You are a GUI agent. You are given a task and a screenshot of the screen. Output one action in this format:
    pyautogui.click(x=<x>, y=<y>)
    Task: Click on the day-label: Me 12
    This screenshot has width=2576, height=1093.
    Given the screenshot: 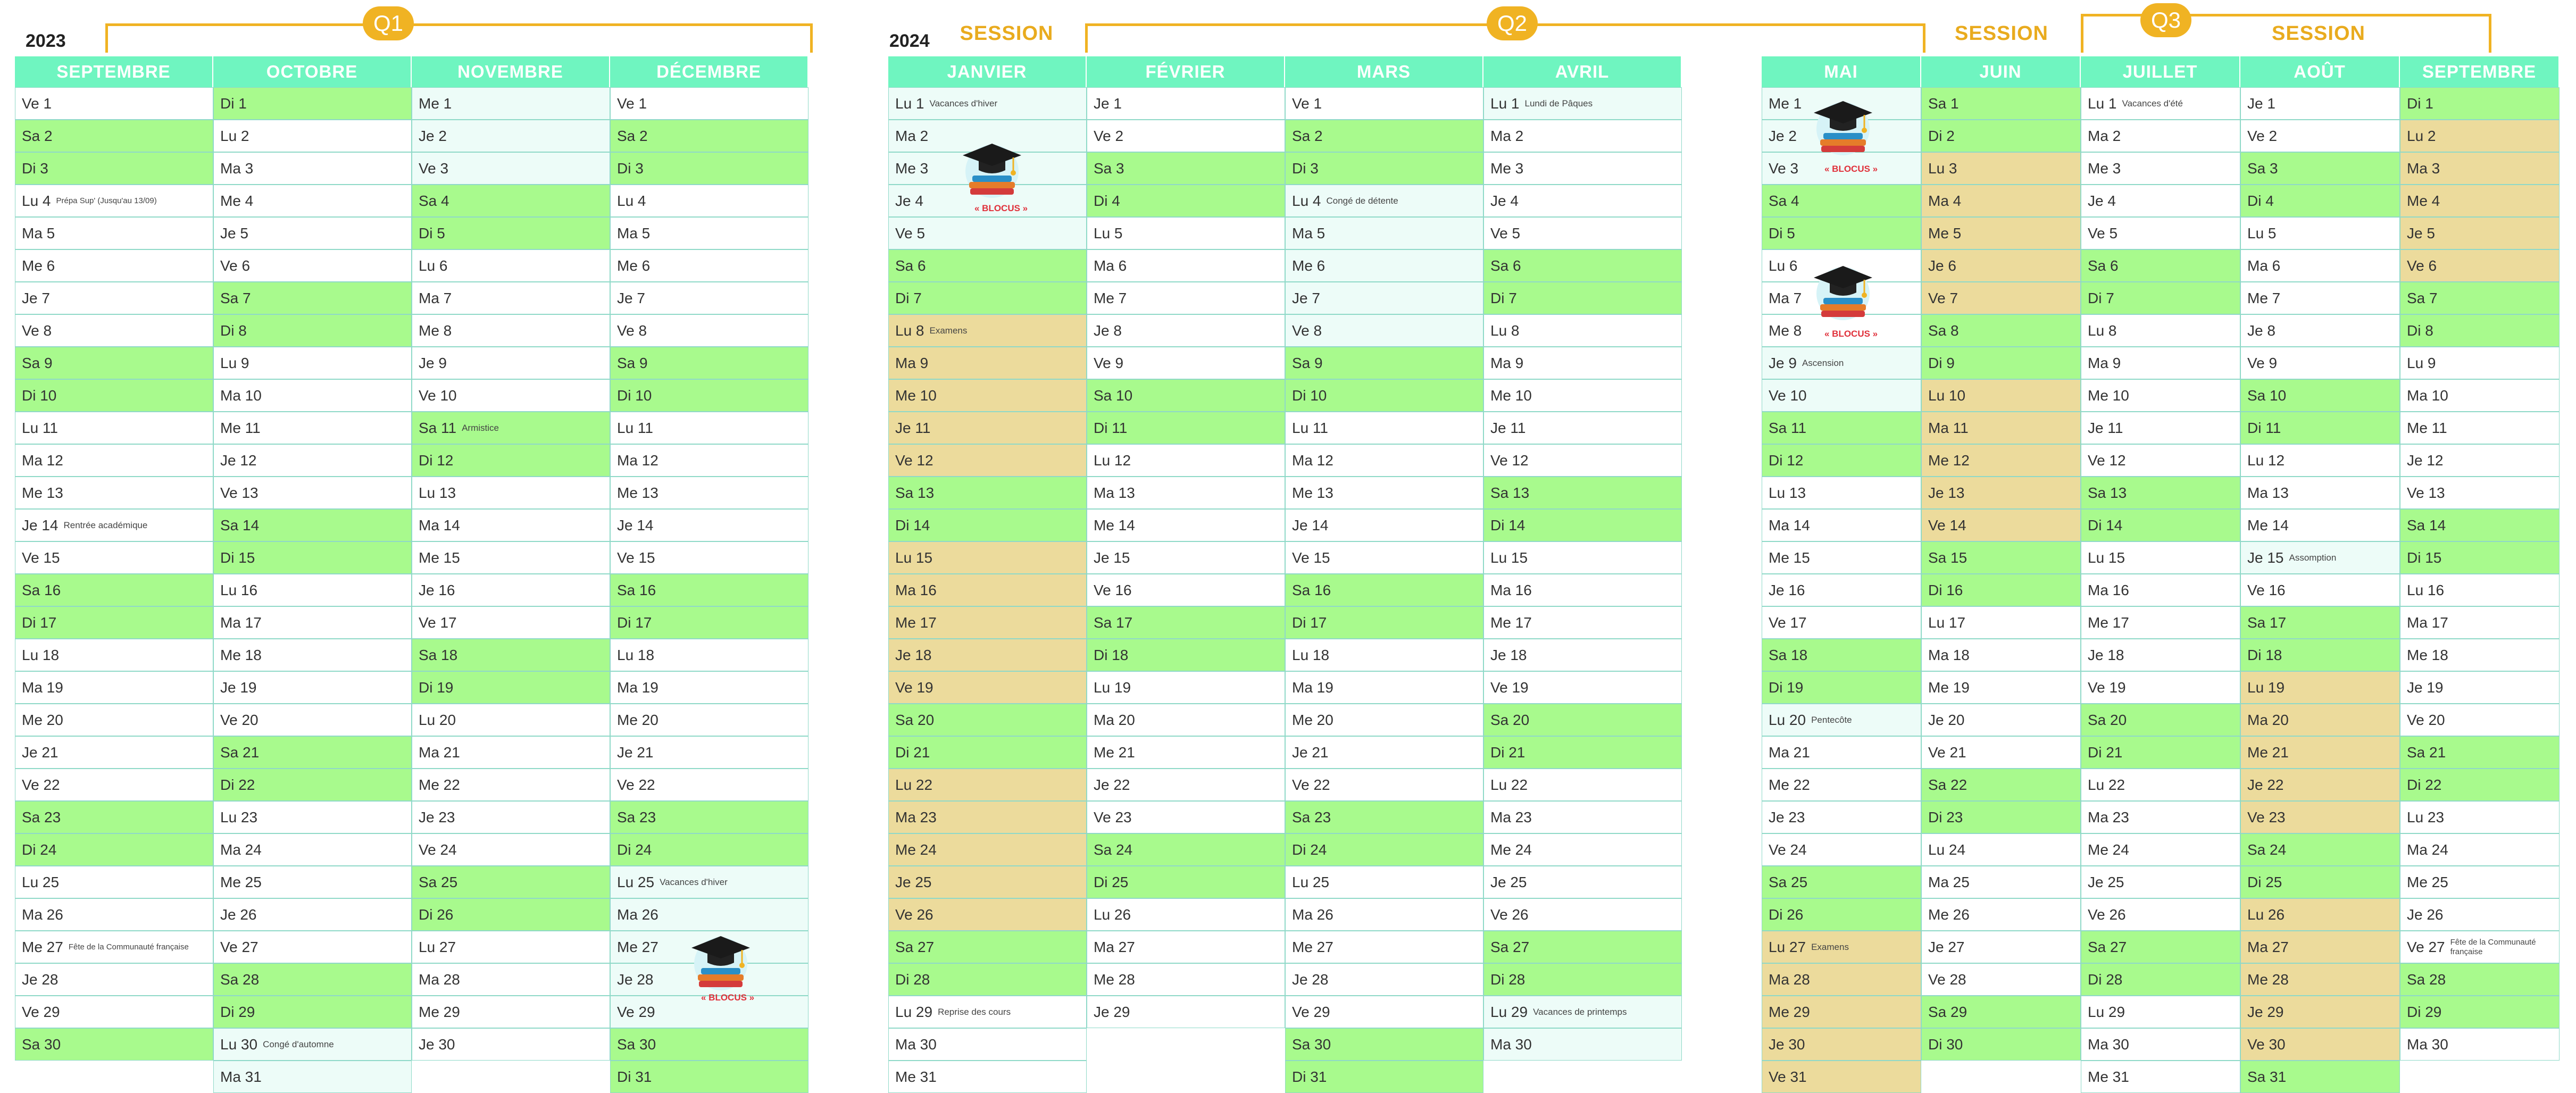 What is the action you would take?
    pyautogui.click(x=1949, y=460)
    